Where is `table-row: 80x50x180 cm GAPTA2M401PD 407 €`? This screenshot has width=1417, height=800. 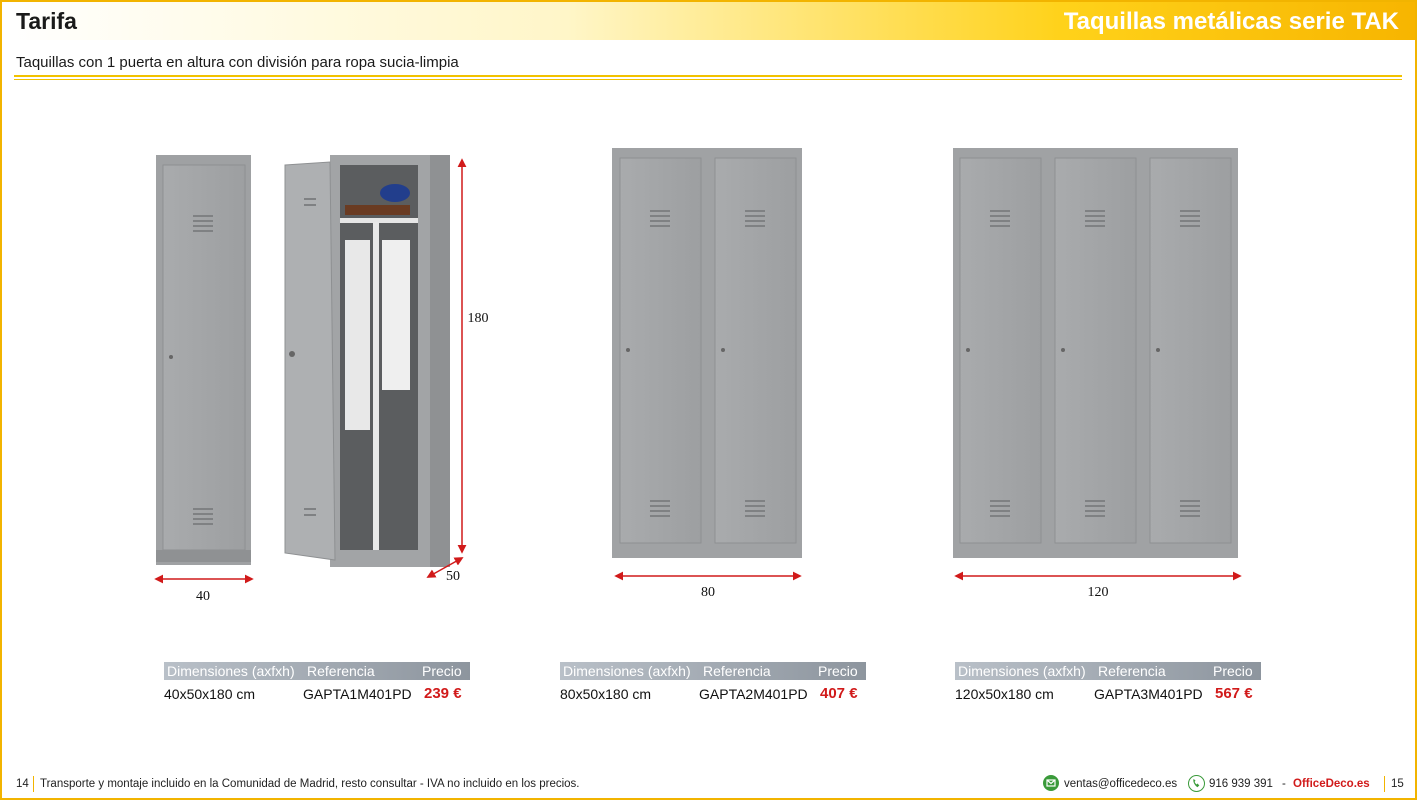
table-row: 80x50x180 cm GAPTA2M401PD 407 € is located at coordinates (713, 692).